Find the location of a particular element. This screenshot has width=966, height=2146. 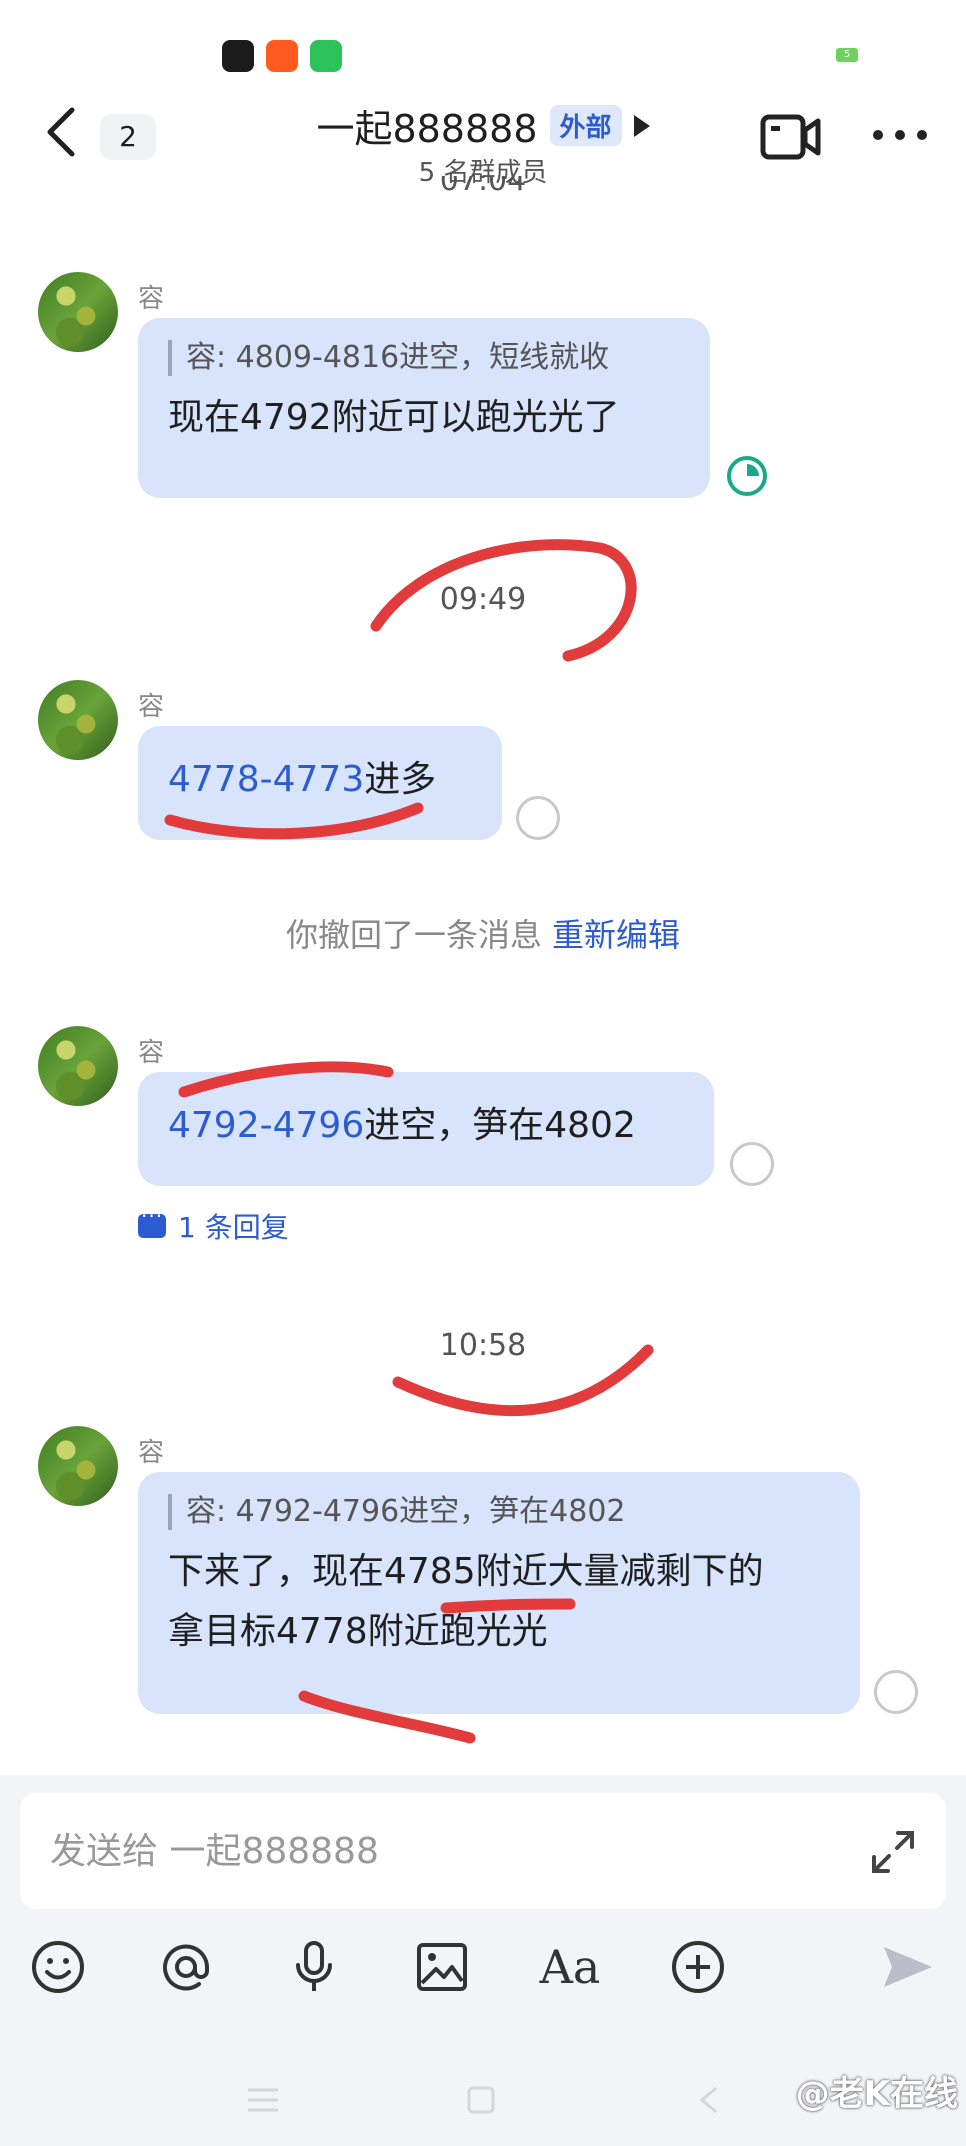

thread-replies-link: 1 条回复 is located at coordinates (213, 1225).